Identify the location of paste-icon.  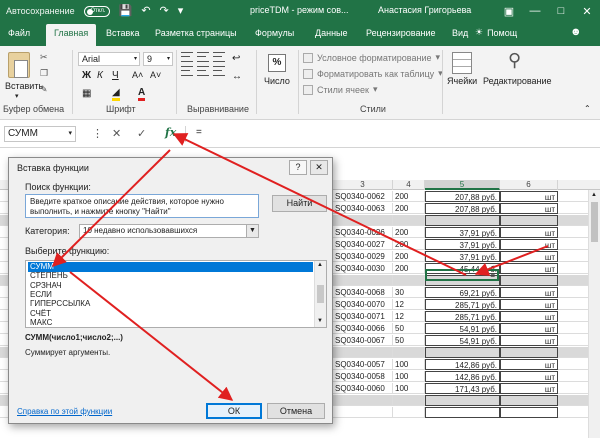
(19, 65).